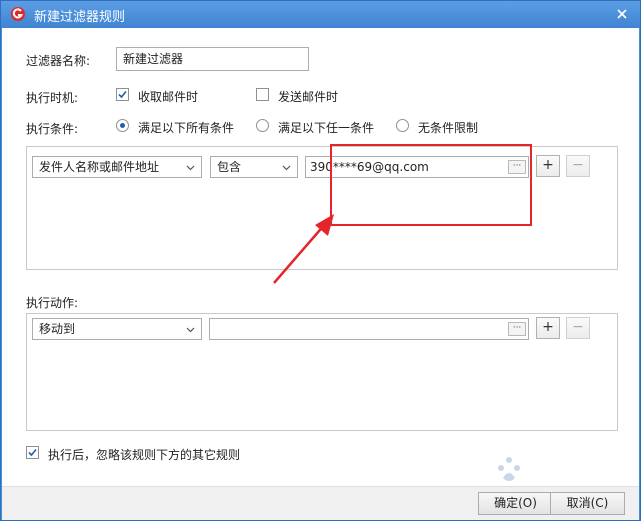 This screenshot has width=641, height=521. I want to click on filter-name-label: 过滤器名称:, so click(58, 61).